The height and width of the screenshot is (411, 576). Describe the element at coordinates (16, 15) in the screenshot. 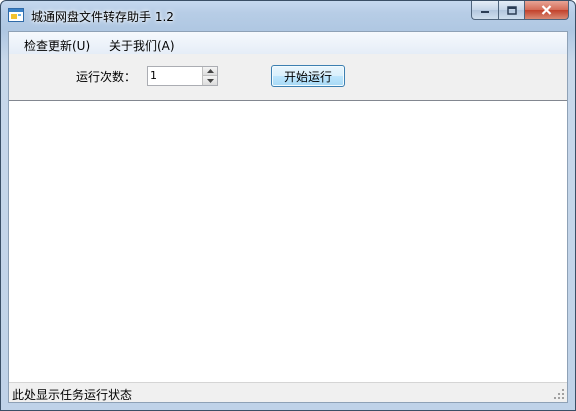

I see `app-window-icon` at that location.